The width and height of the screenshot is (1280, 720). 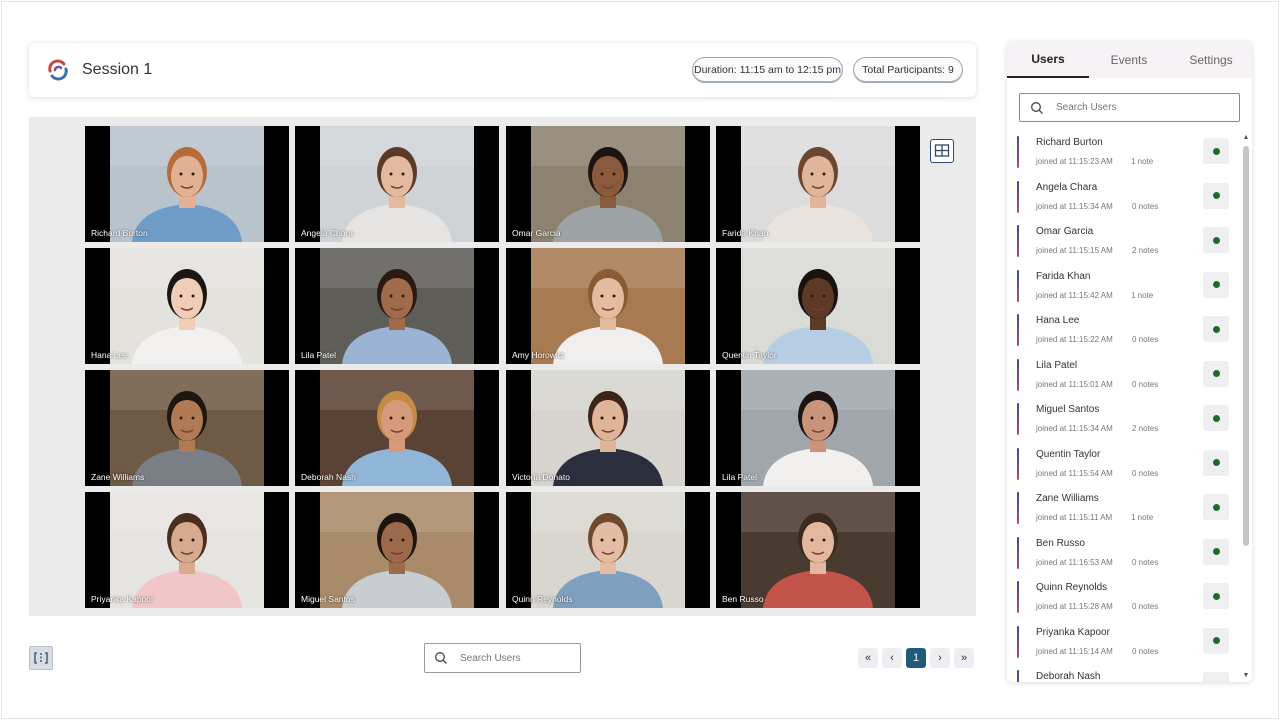 What do you see at coordinates (41, 658) in the screenshot?
I see `sidebar-toggle-button` at bounding box center [41, 658].